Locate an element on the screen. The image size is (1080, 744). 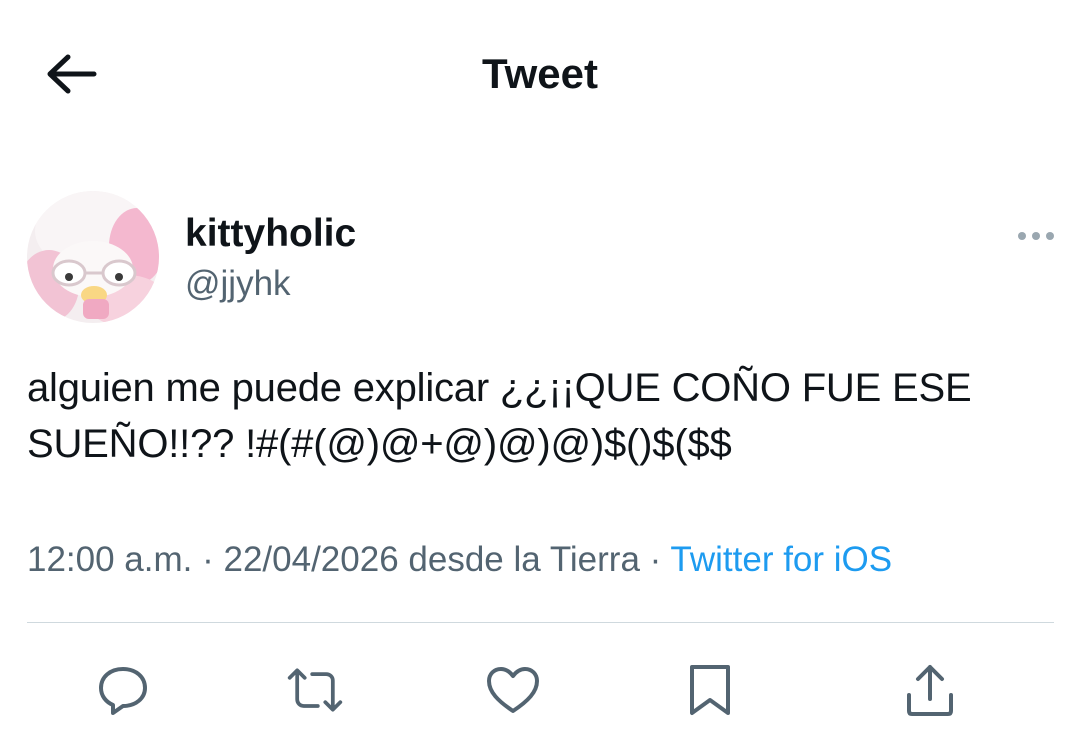
share-button is located at coordinates (930, 690).